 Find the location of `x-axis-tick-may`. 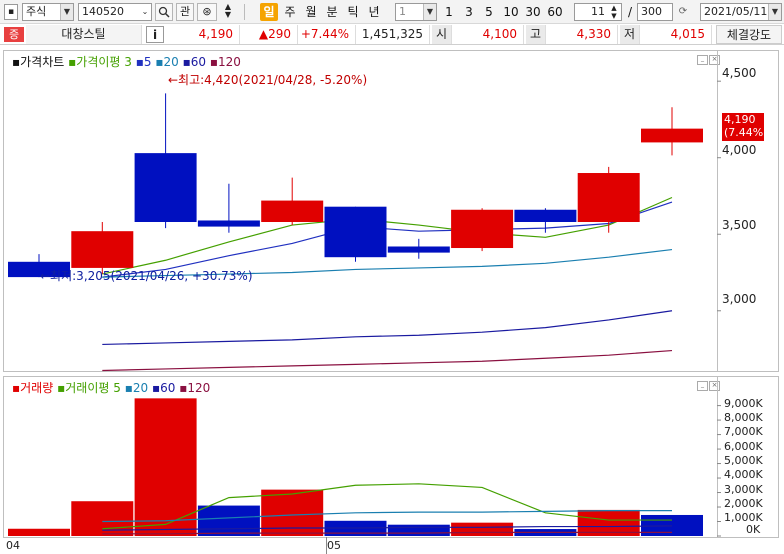

x-axis-tick-may is located at coordinates (326, 545).